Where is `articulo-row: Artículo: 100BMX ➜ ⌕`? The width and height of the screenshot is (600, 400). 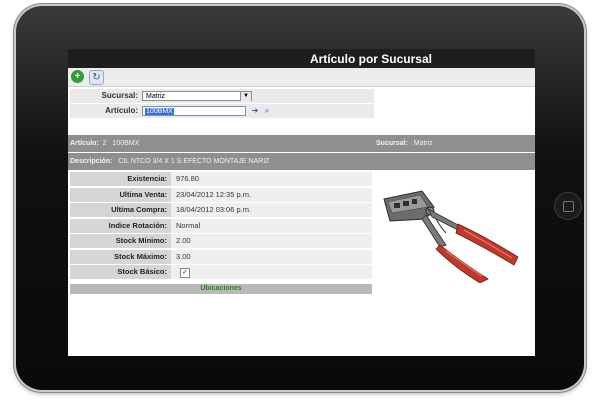 articulo-row: Artículo: 100BMX ➜ ⌕ is located at coordinates (222, 111).